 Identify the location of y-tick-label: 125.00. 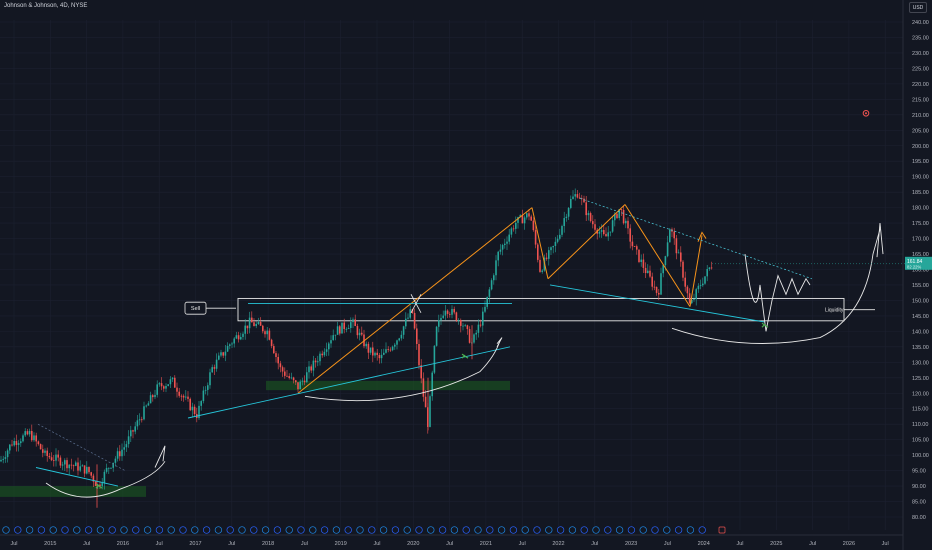
(920, 379).